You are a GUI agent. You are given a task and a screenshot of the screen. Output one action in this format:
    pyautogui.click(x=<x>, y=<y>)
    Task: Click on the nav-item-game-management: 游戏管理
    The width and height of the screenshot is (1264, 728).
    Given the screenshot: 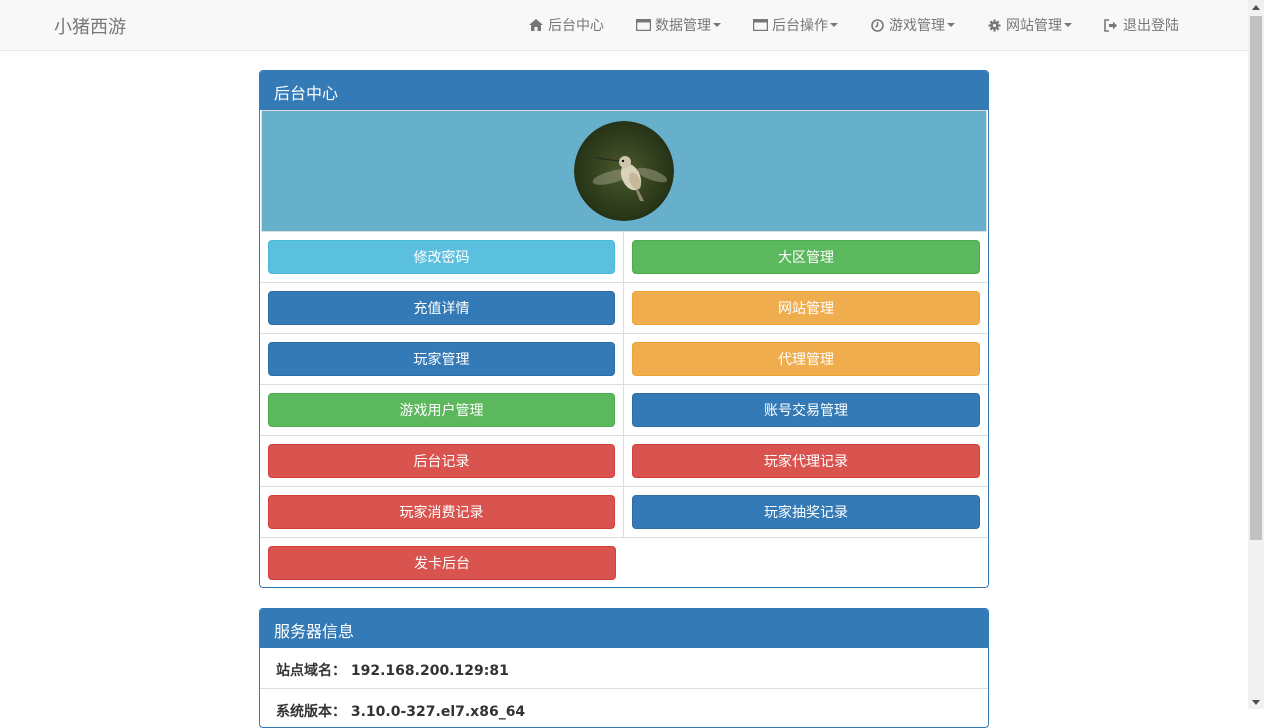 What is the action you would take?
    pyautogui.click(x=911, y=25)
    